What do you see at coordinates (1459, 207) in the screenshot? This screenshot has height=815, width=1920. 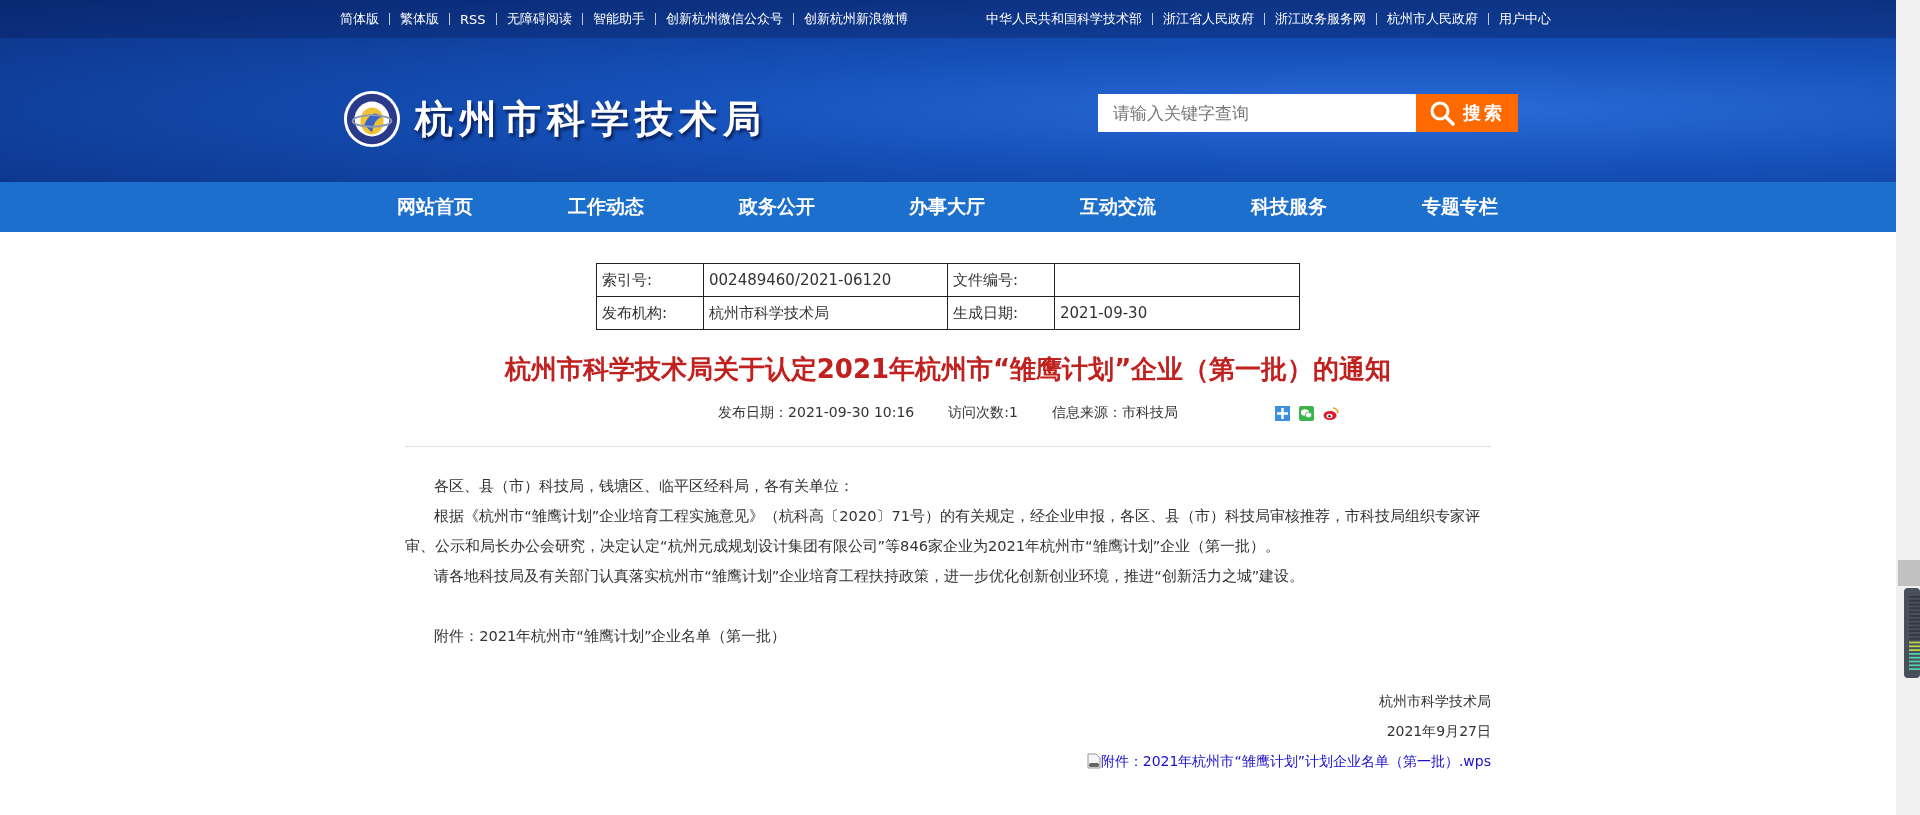 I see `nav-item: 专题专栏` at bounding box center [1459, 207].